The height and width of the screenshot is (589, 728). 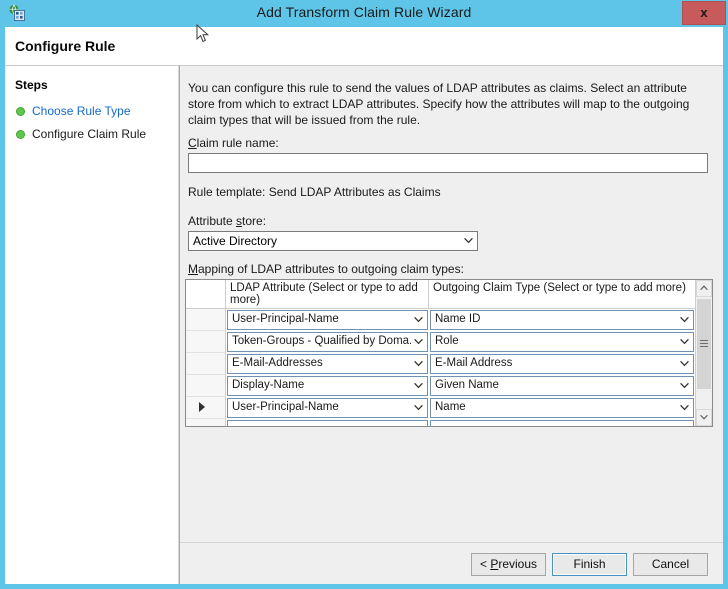 What do you see at coordinates (81, 111) in the screenshot?
I see `sidebar-item-label: Choose Rule Type` at bounding box center [81, 111].